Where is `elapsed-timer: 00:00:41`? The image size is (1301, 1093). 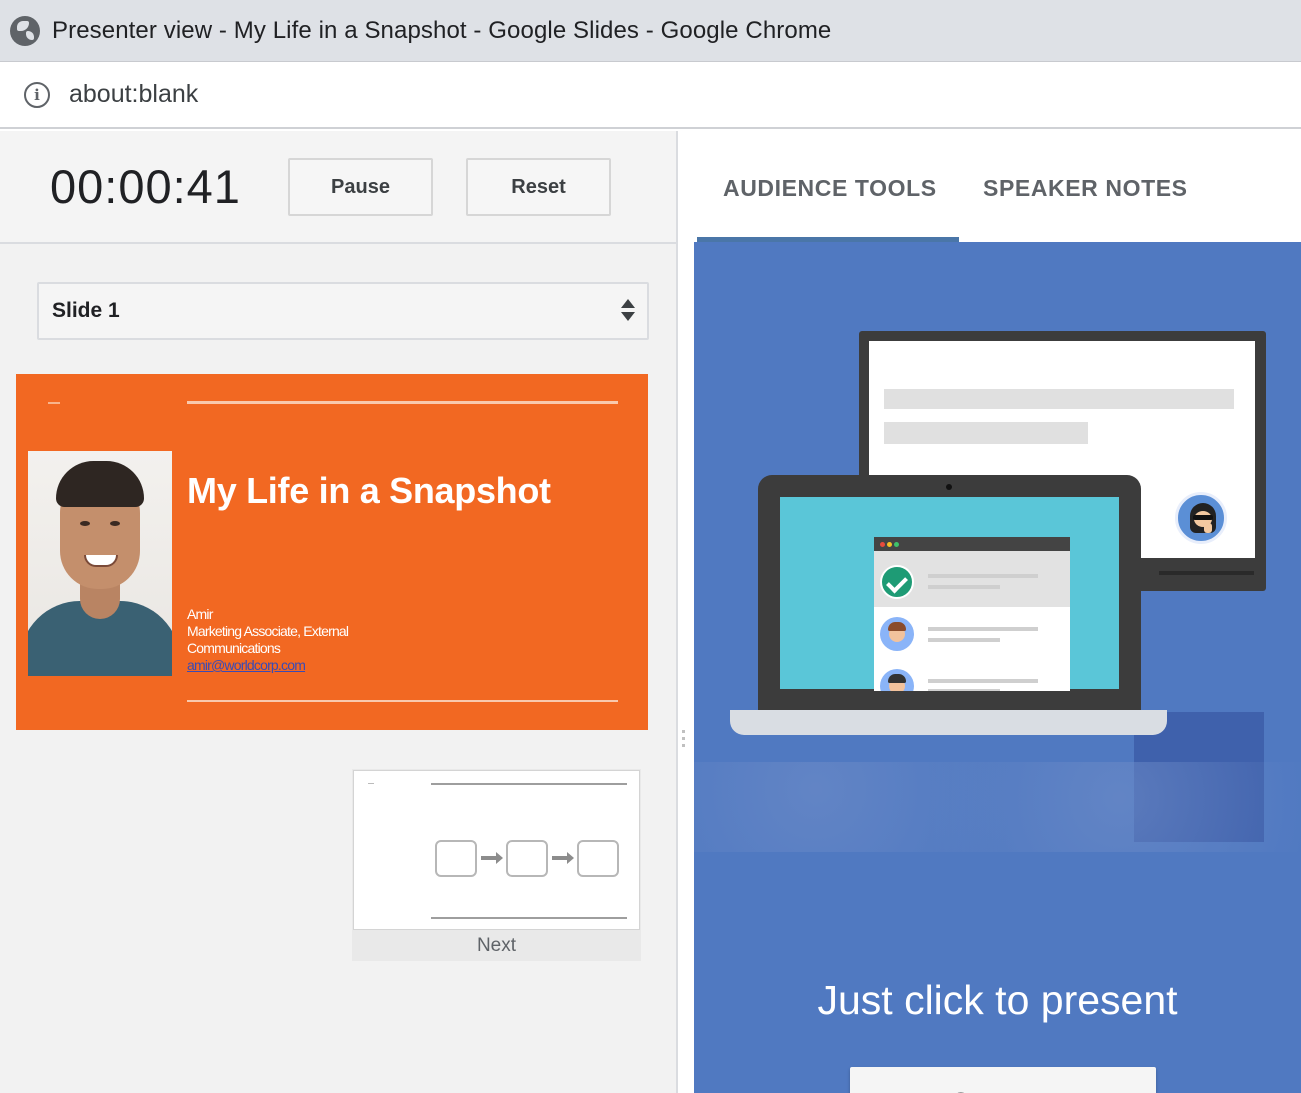
elapsed-timer: 00:00:41 is located at coordinates (145, 186).